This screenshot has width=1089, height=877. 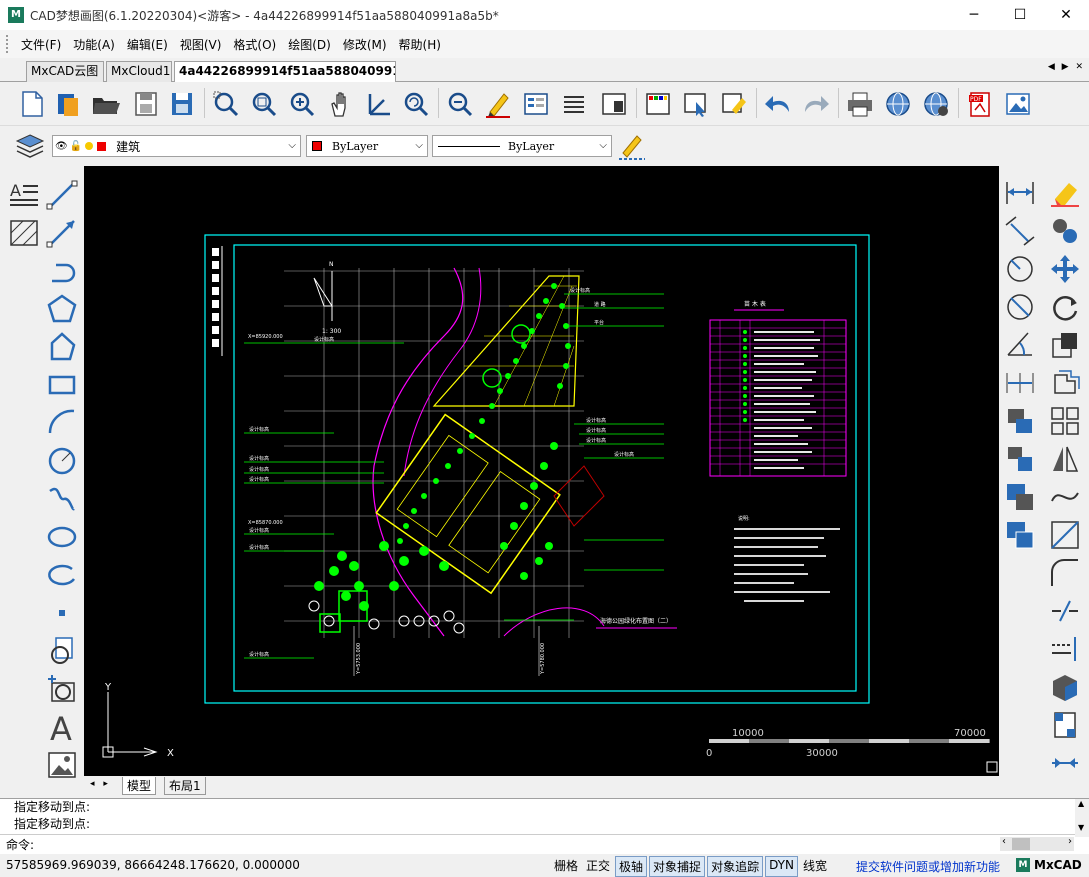 What do you see at coordinates (631, 866) in the screenshot?
I see `polar-toggle: 极轴` at bounding box center [631, 866].